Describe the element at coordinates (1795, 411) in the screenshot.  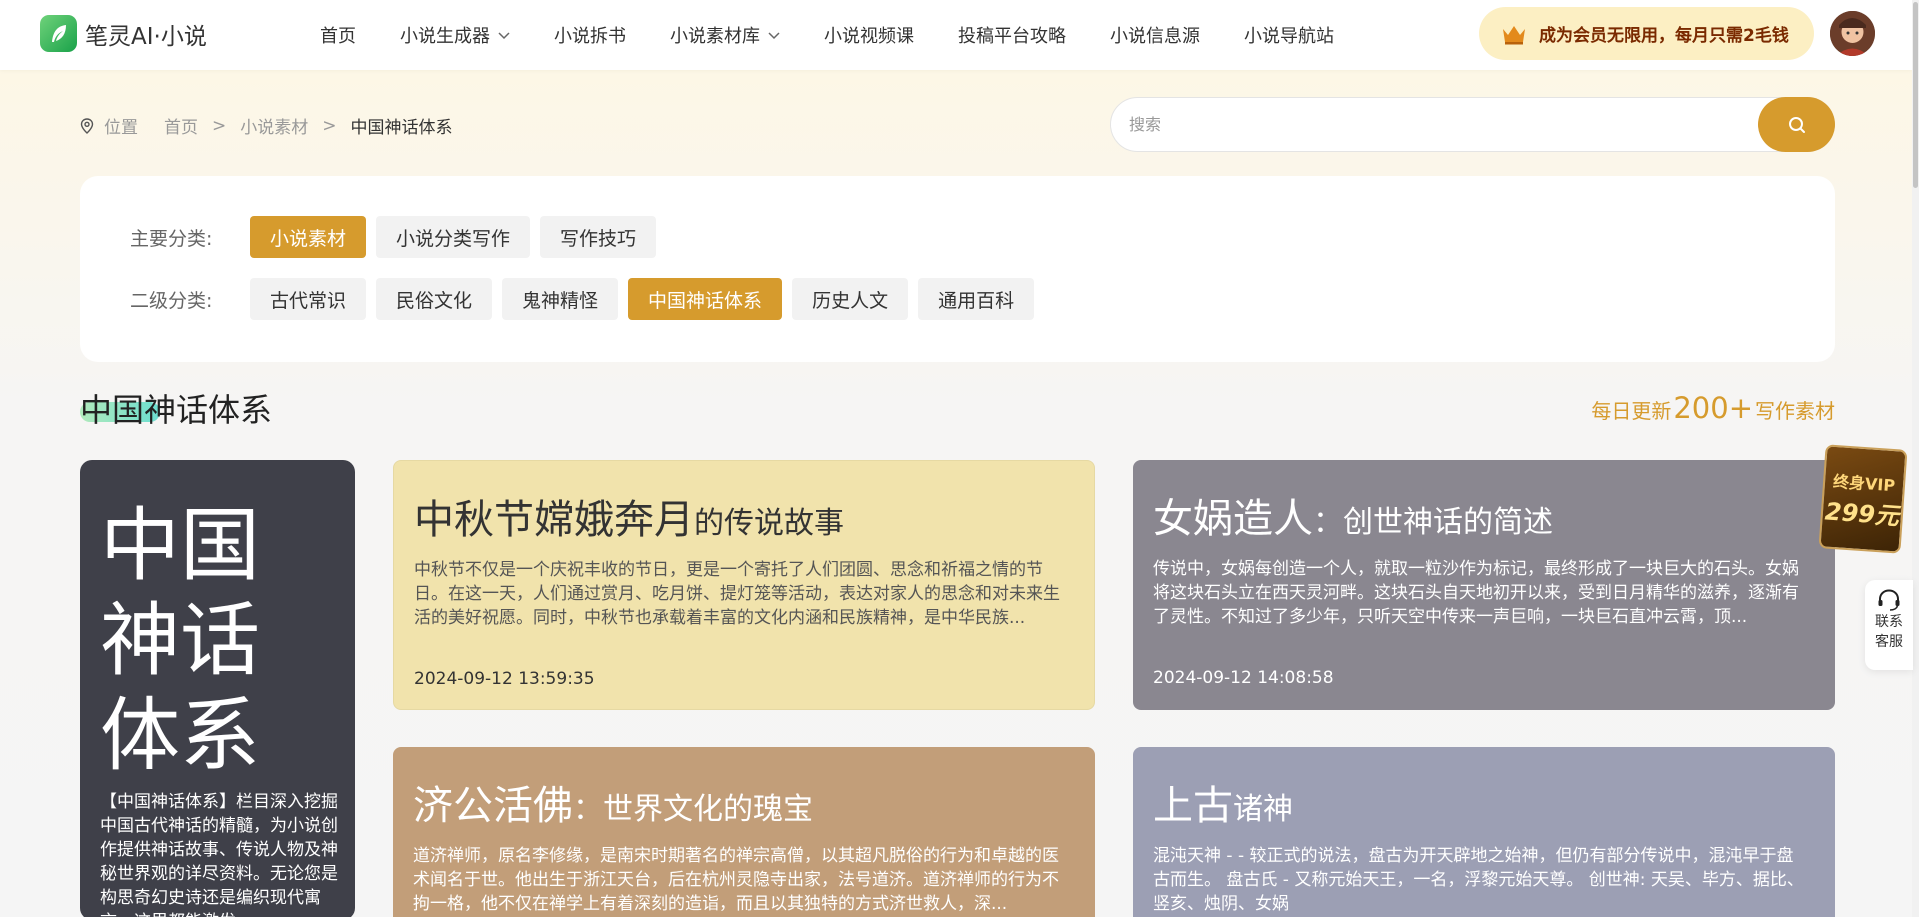
I see `daily-suffix: 写作素材` at that location.